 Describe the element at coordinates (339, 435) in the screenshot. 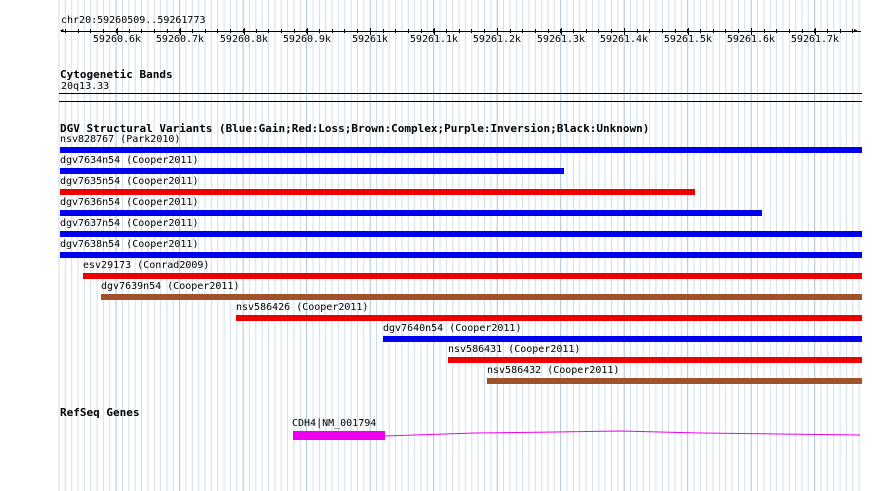

I see `gene-exon` at that location.